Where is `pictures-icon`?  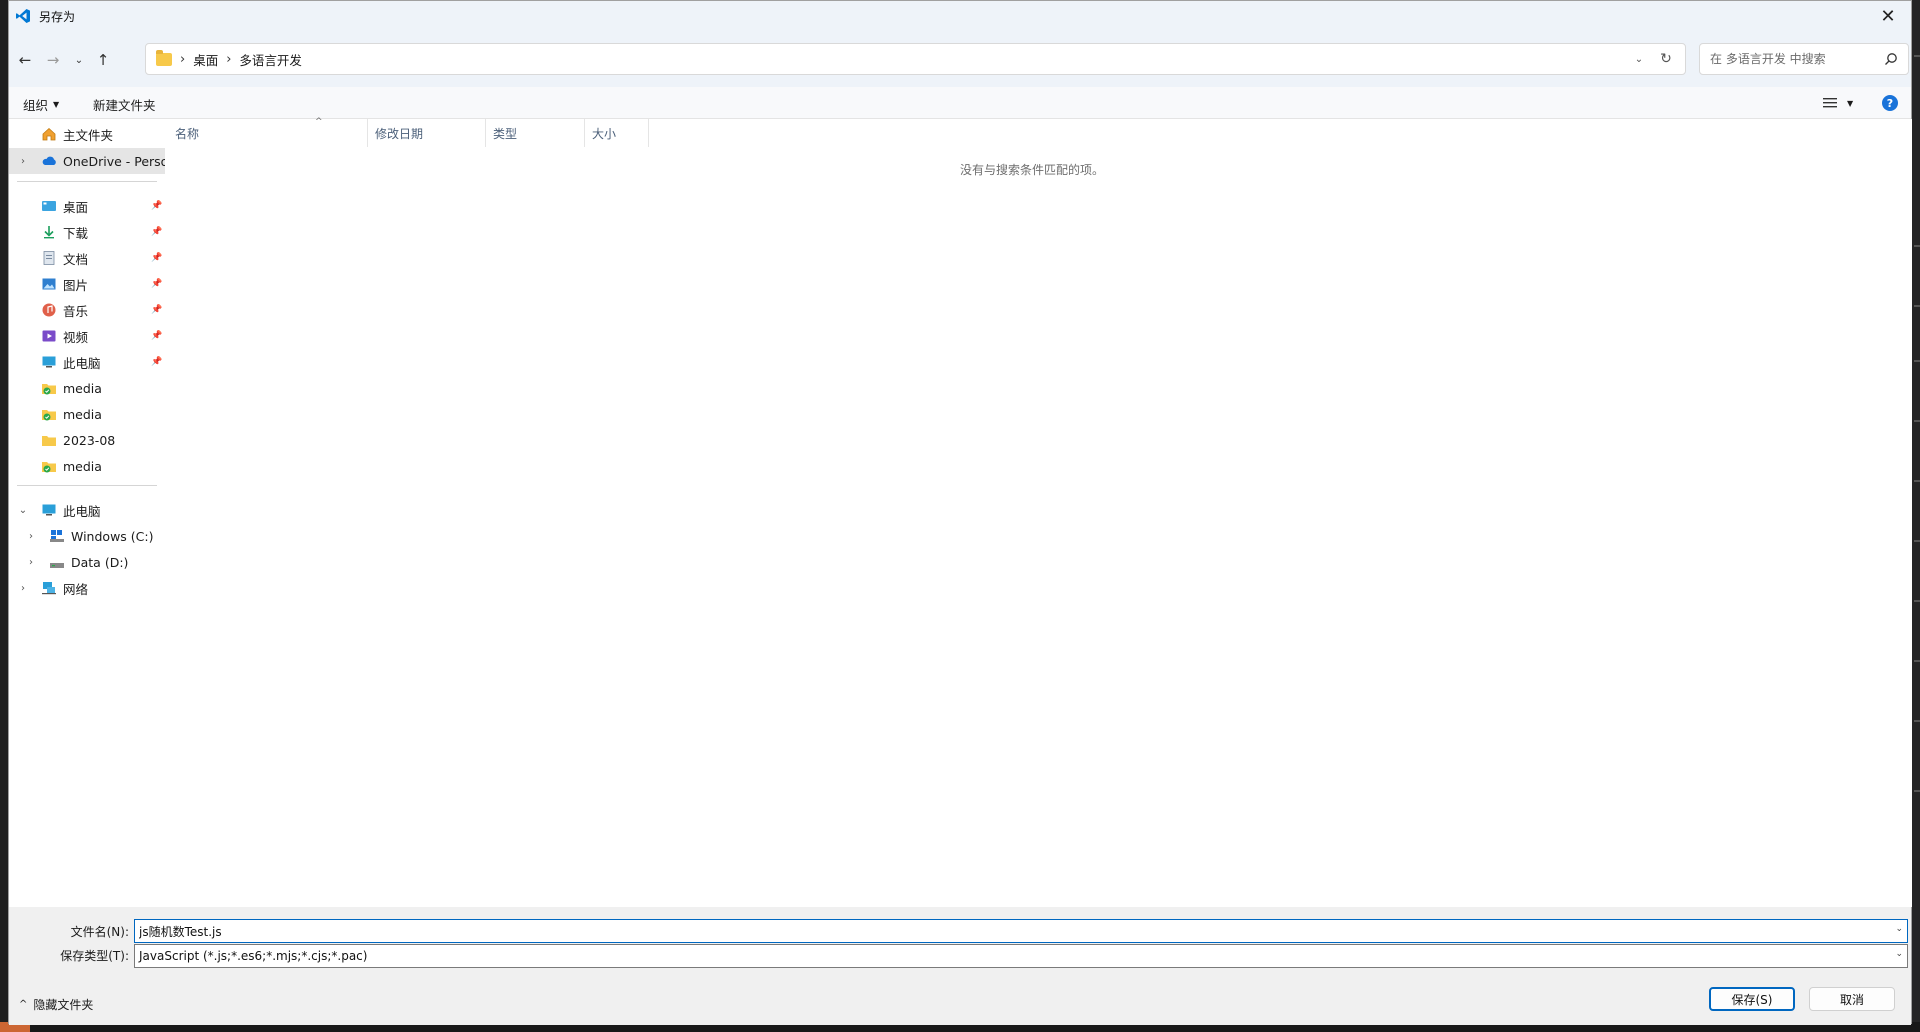 pictures-icon is located at coordinates (49, 284).